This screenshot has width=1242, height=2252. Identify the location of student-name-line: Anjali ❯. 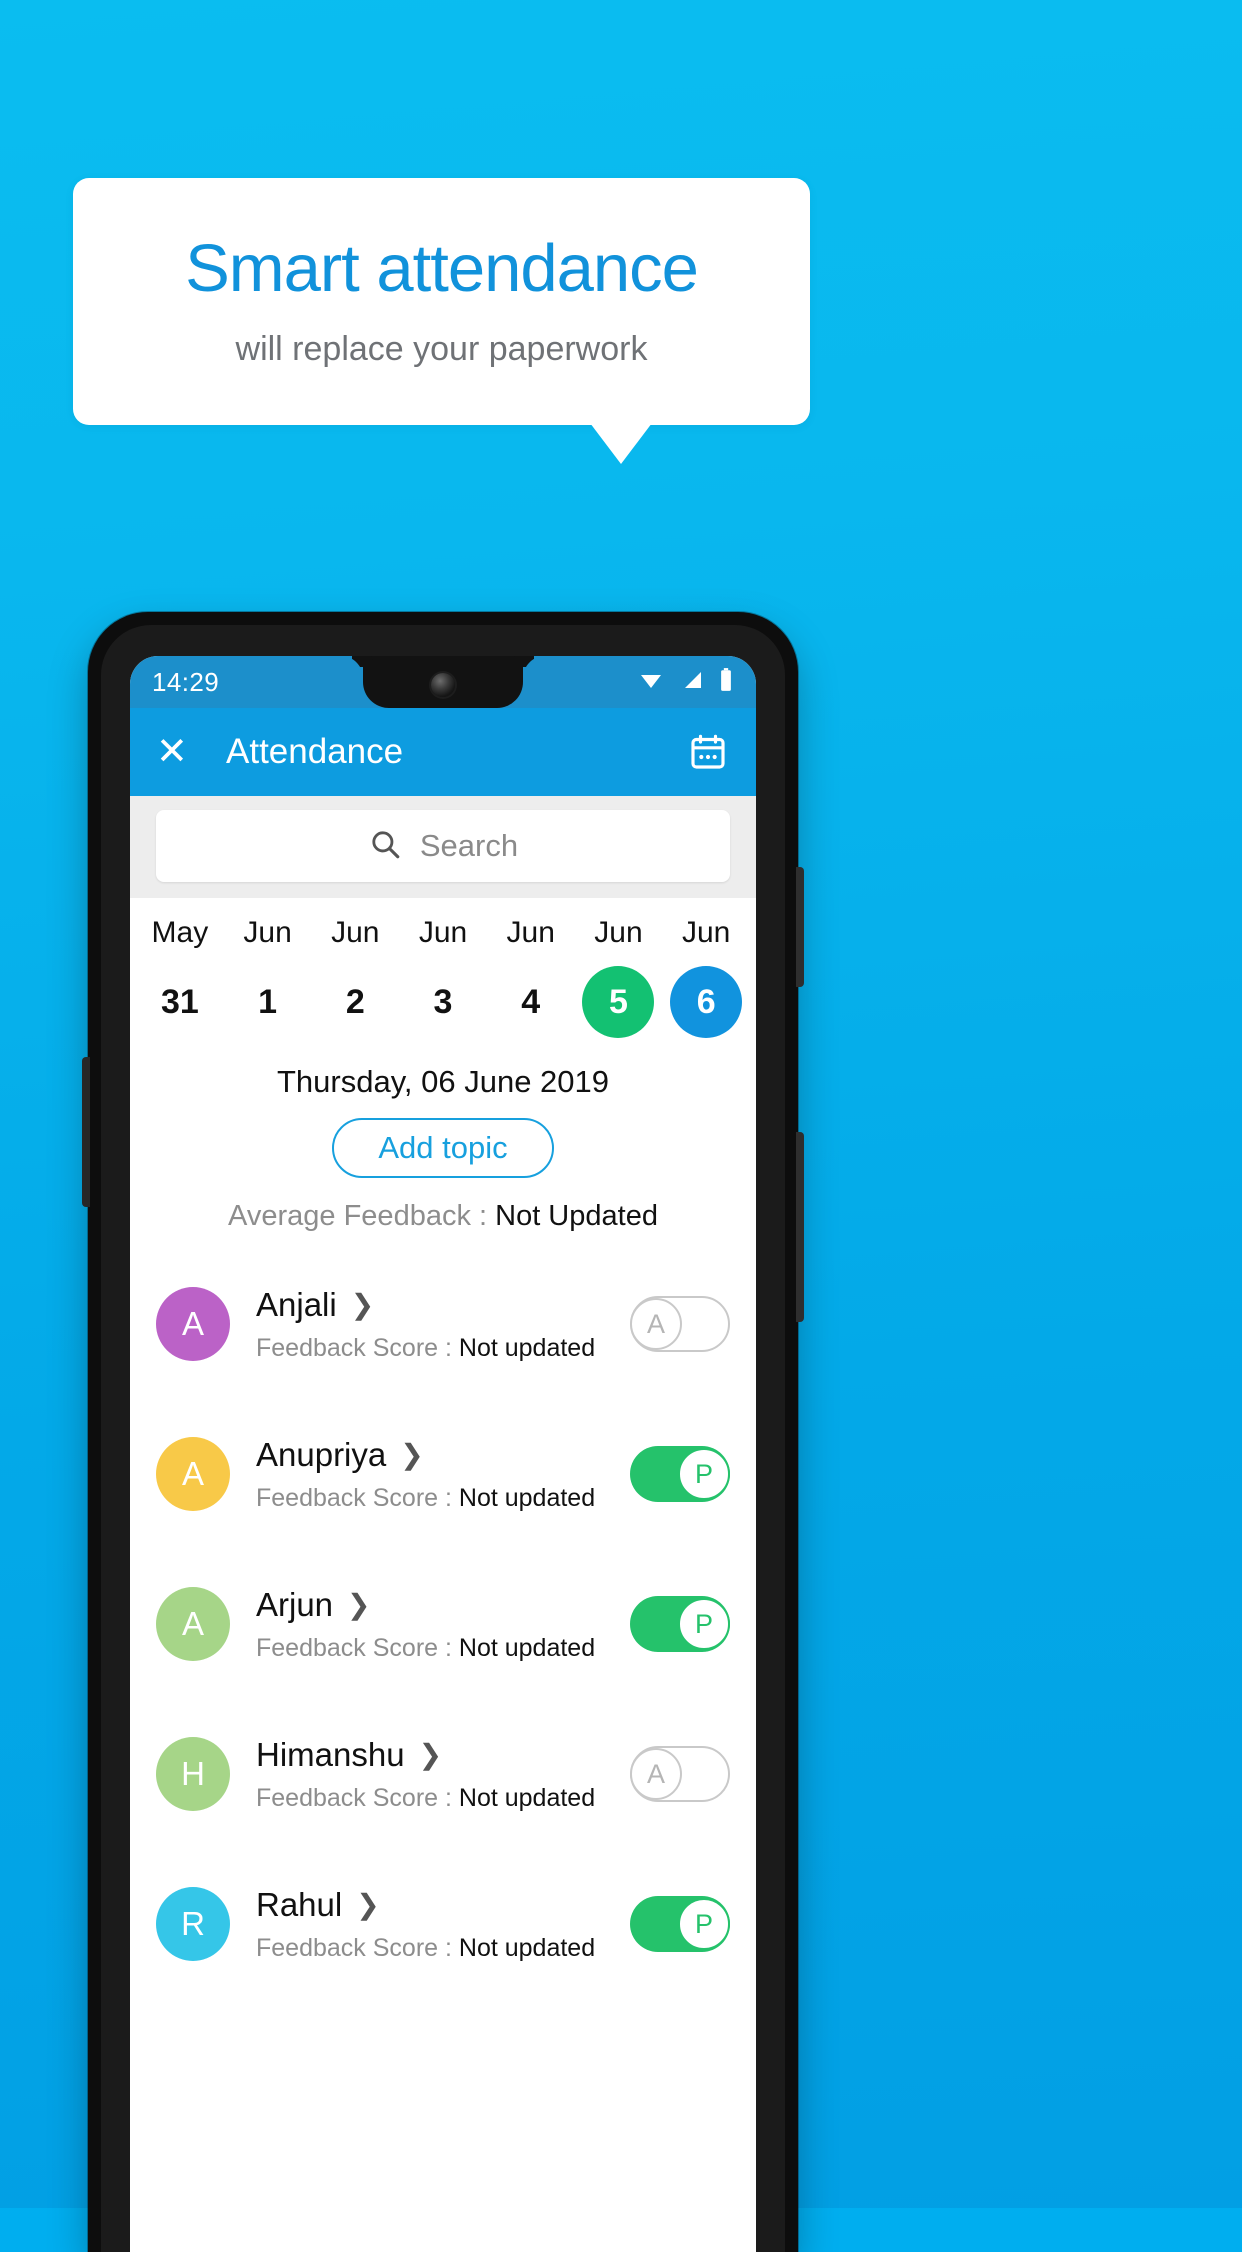
(443, 1305).